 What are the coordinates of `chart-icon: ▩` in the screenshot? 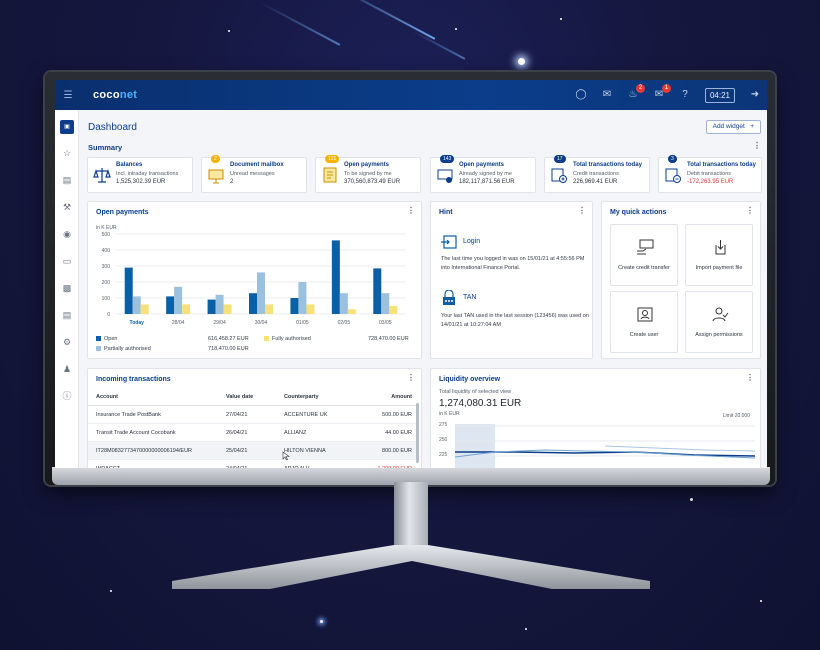 It's located at (67, 288).